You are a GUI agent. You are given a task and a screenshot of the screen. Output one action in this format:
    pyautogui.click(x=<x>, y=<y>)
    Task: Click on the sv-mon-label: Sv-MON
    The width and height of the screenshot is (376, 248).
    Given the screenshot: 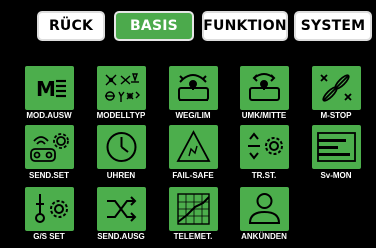 What is the action you would take?
    pyautogui.click(x=336, y=175)
    